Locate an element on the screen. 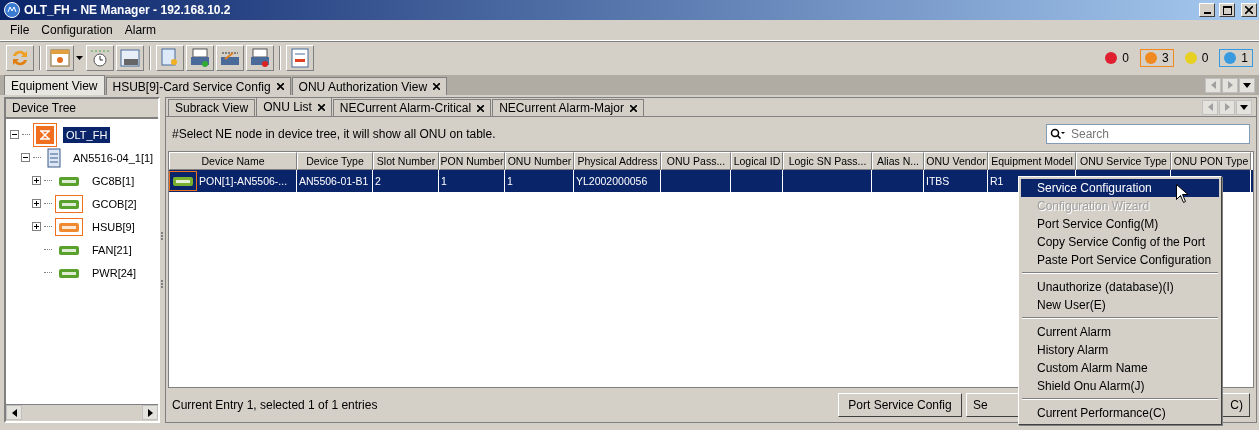  column-header: ONU PON Type is located at coordinates (1211, 161).